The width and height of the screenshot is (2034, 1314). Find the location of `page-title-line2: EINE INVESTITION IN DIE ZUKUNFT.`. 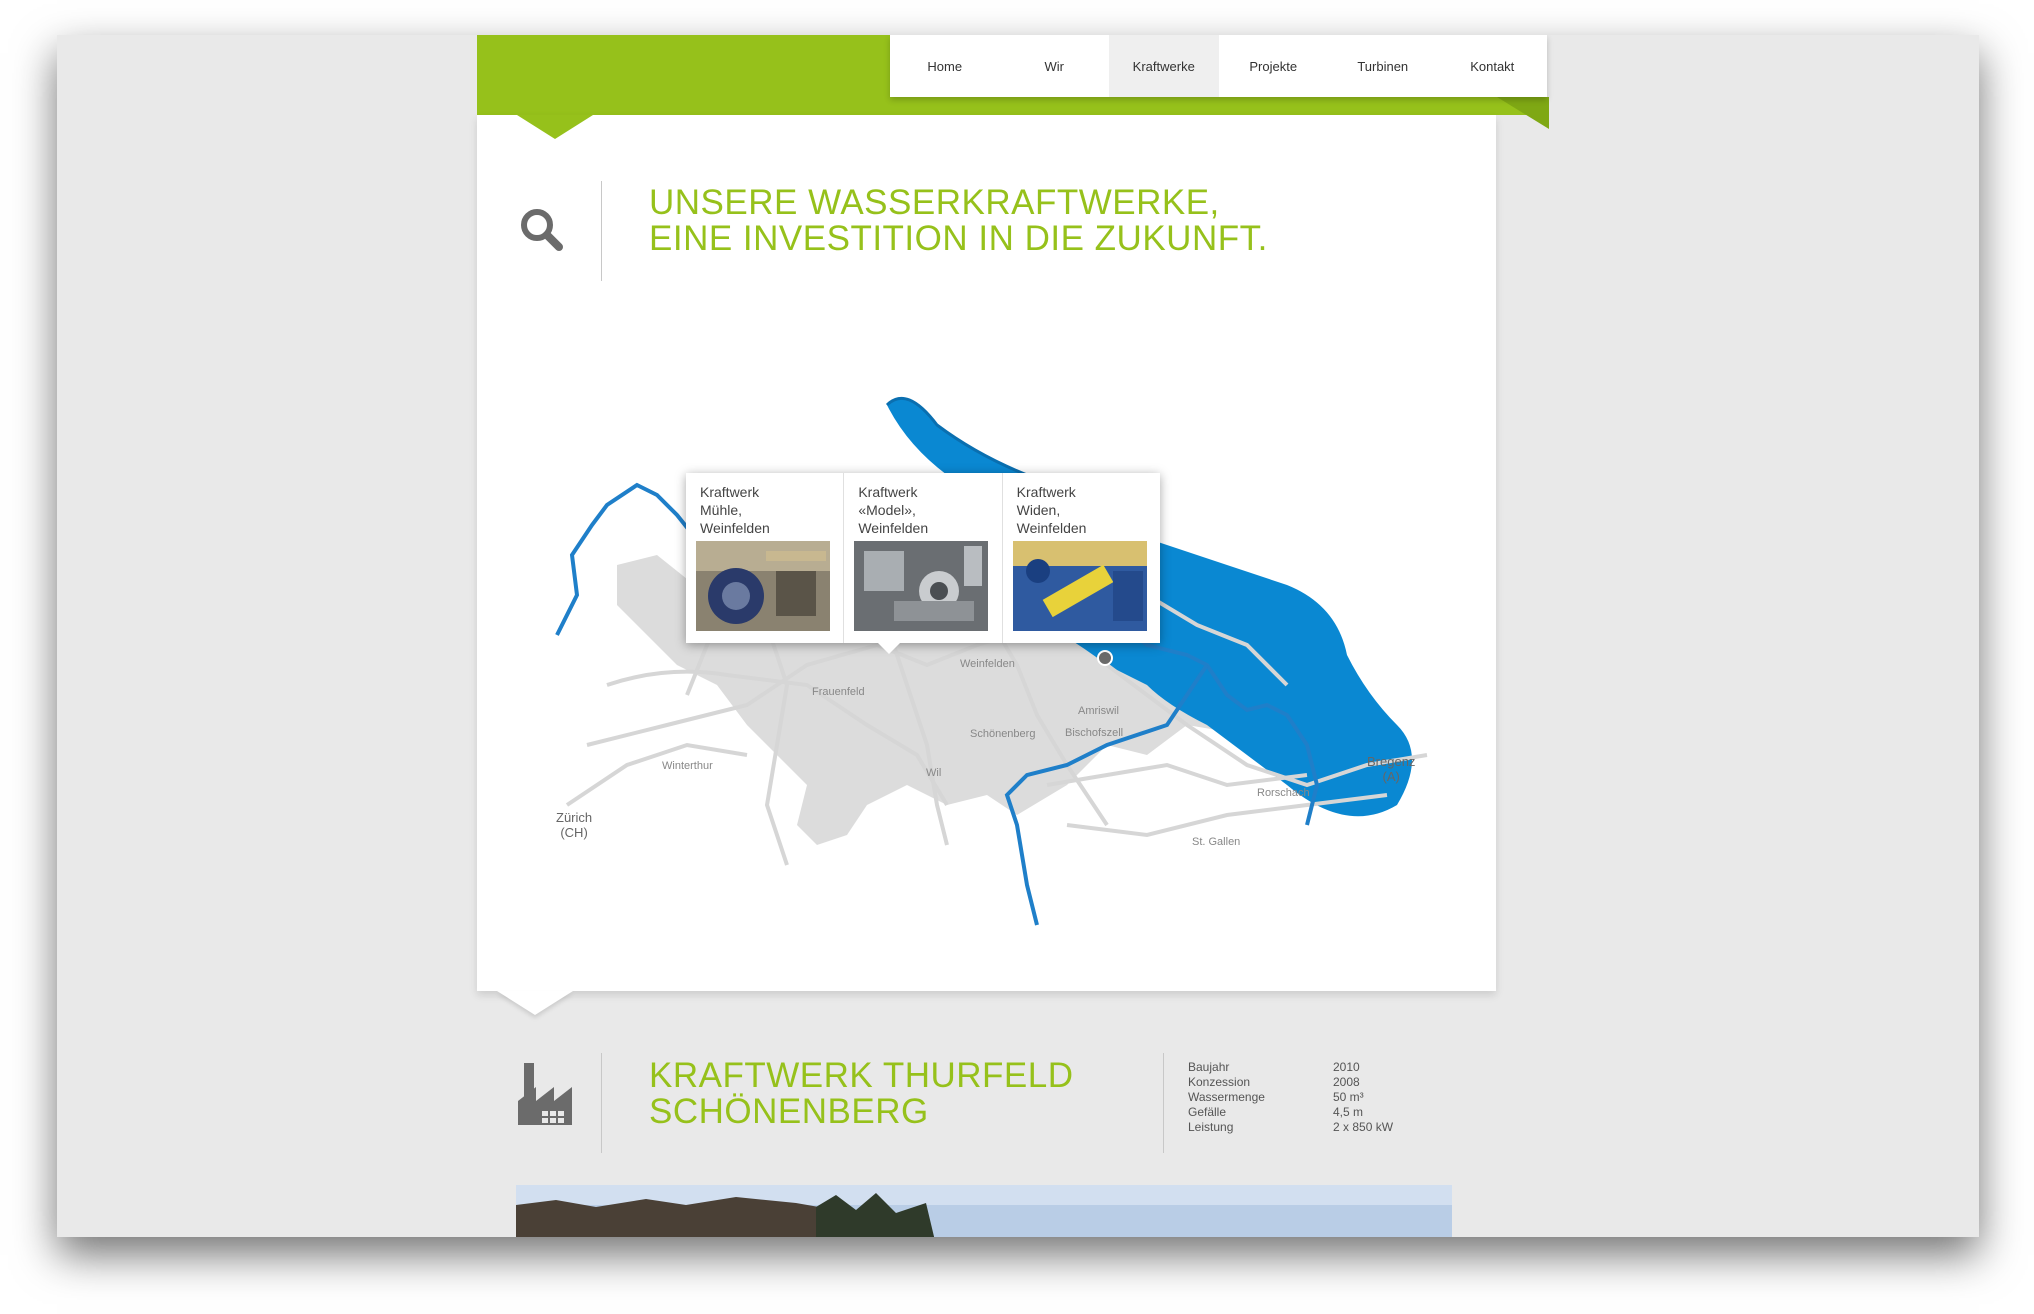

page-title-line2: EINE INVESTITION IN DIE ZUKUNFT. is located at coordinates (958, 238).